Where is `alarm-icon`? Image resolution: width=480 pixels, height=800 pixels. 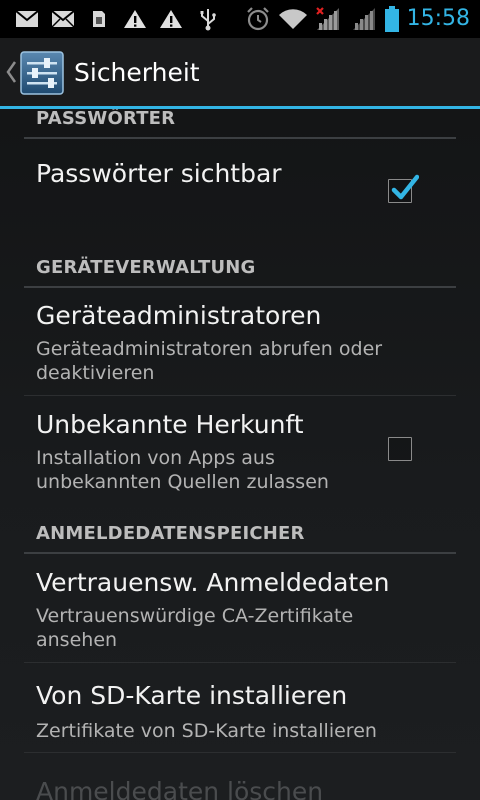
alarm-icon is located at coordinates (258, 19).